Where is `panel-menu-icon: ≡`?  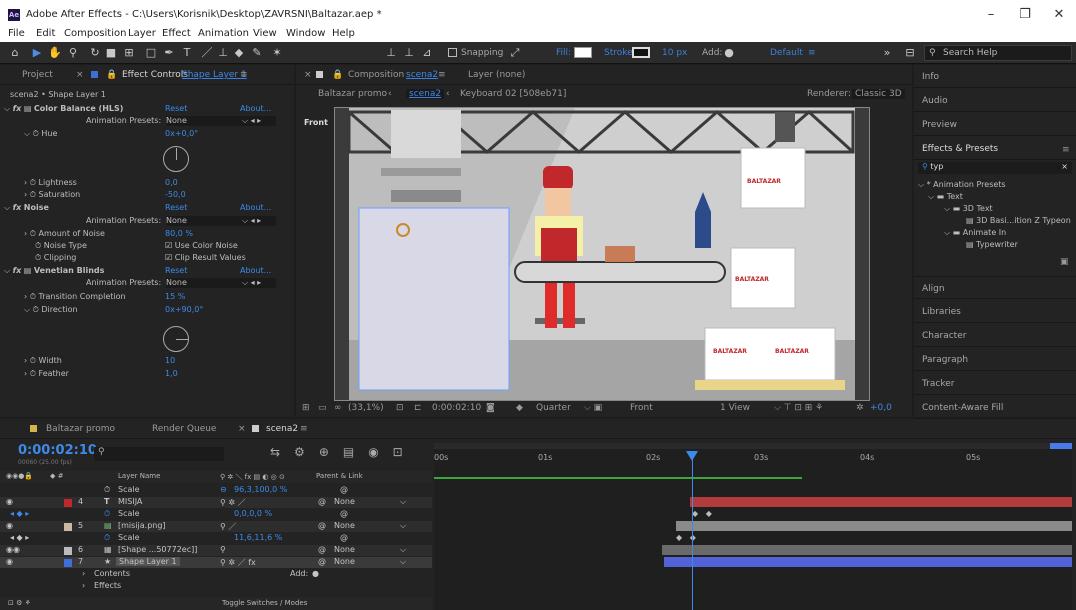 panel-menu-icon: ≡ is located at coordinates (244, 75).